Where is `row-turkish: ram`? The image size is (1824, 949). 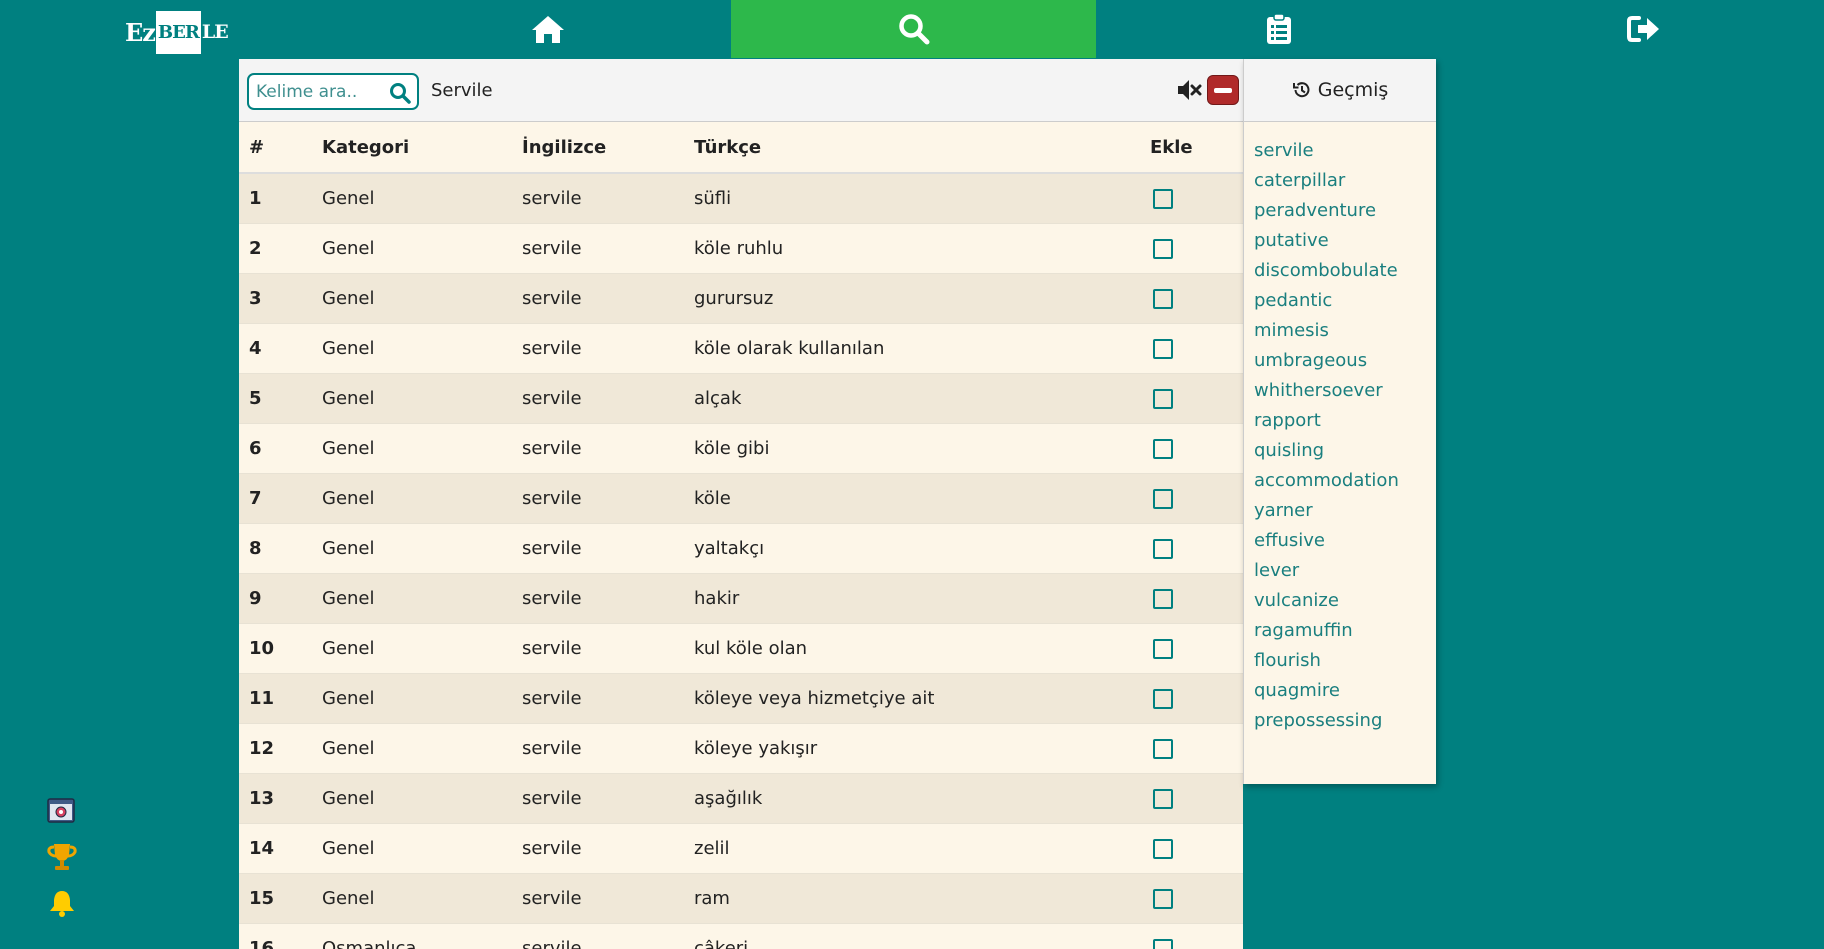
row-turkish: ram is located at coordinates (712, 898).